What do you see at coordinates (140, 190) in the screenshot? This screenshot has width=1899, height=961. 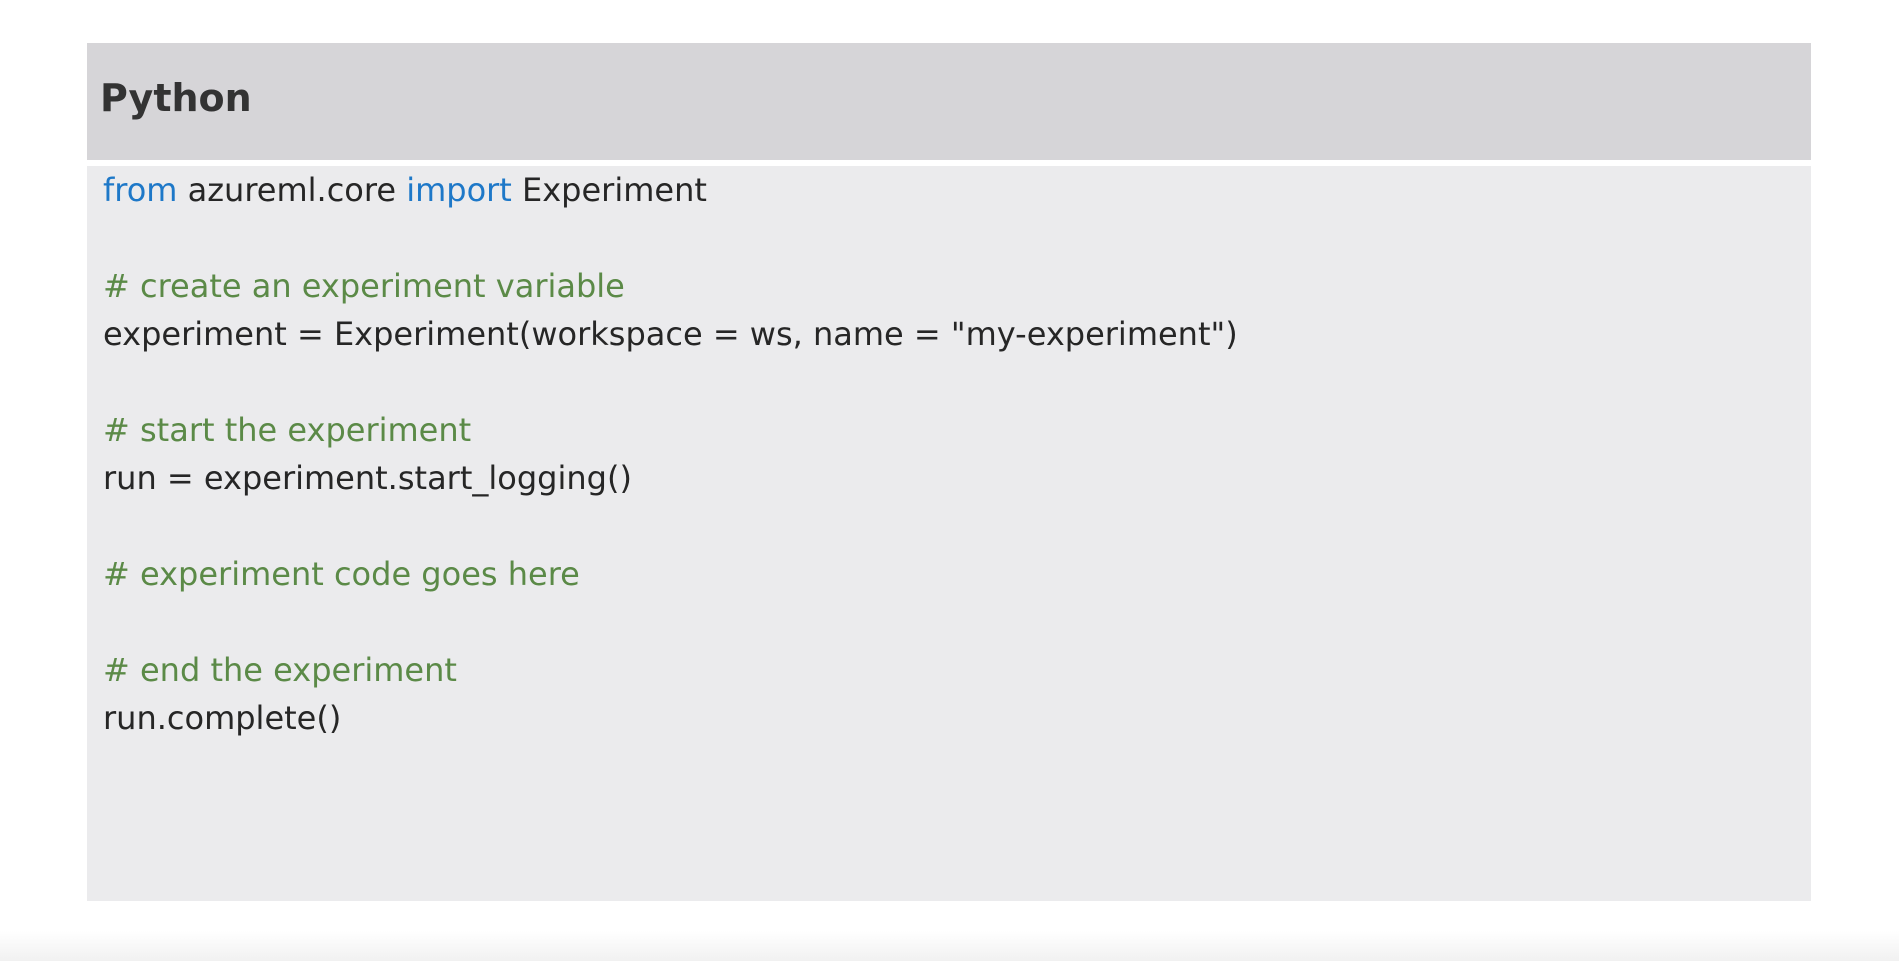 I see `keyword-from: from` at bounding box center [140, 190].